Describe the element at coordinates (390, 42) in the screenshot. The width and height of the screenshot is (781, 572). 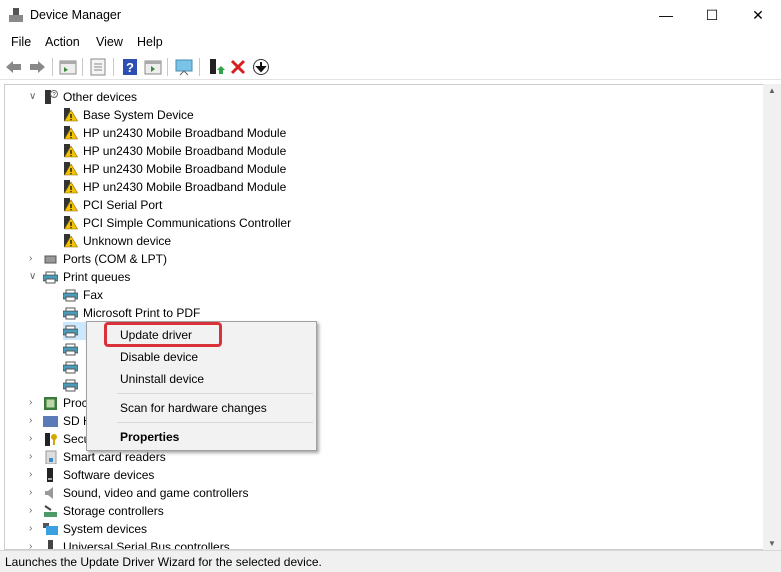
I see `menu-bar: File Action View Help` at that location.